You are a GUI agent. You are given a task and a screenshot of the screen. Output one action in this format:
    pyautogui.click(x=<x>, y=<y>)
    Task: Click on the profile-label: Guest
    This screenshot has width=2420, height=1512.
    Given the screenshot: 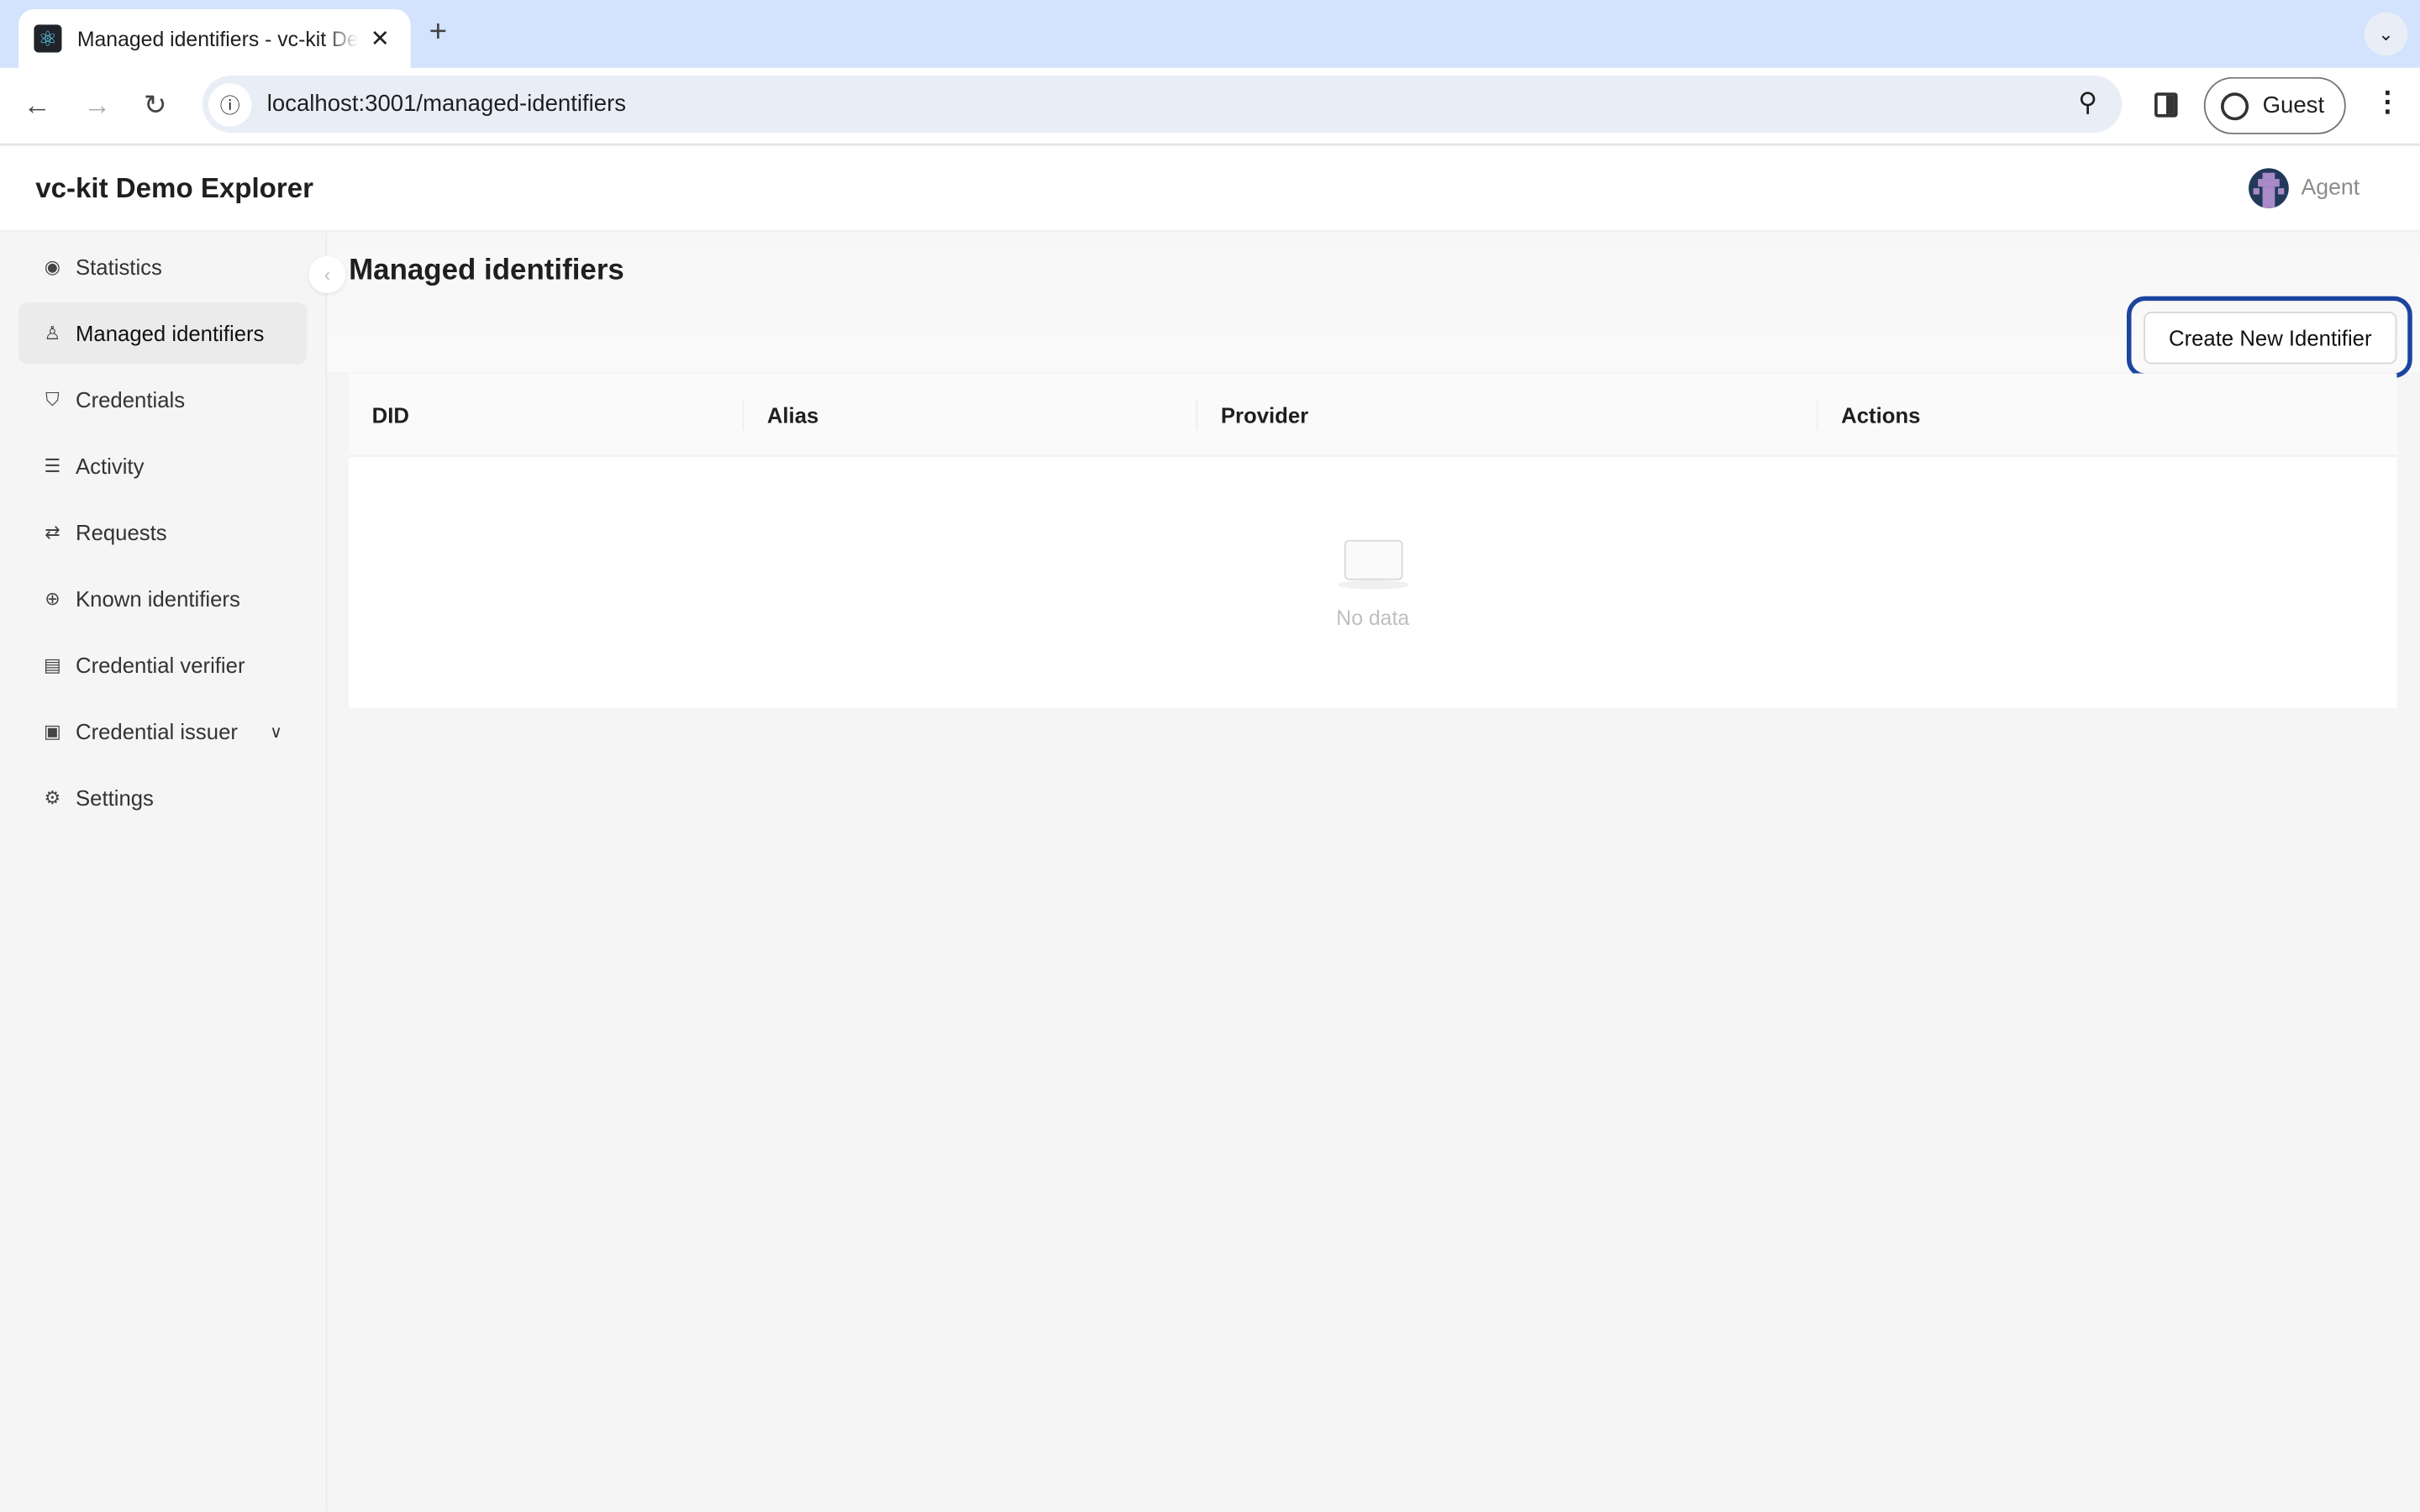 What is the action you would take?
    pyautogui.click(x=2293, y=105)
    